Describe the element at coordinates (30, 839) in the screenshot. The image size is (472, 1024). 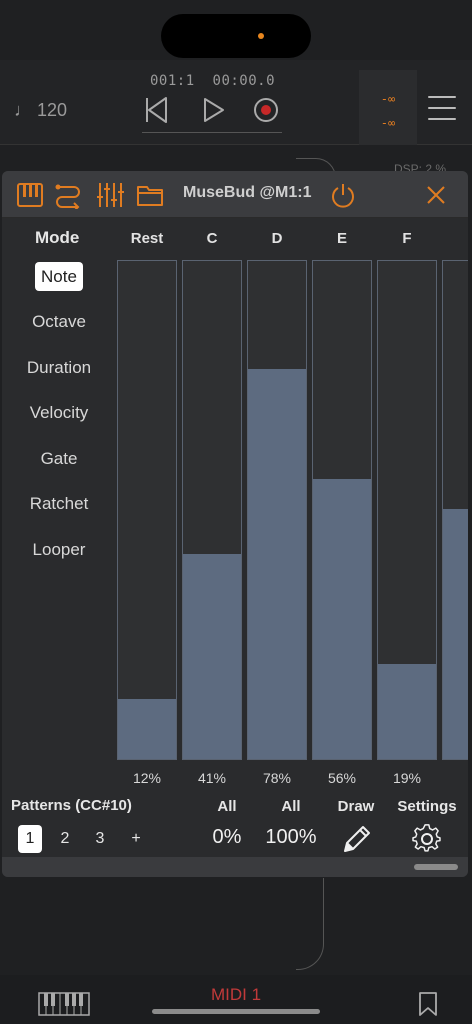
I see `pattern-button-1: 1` at that location.